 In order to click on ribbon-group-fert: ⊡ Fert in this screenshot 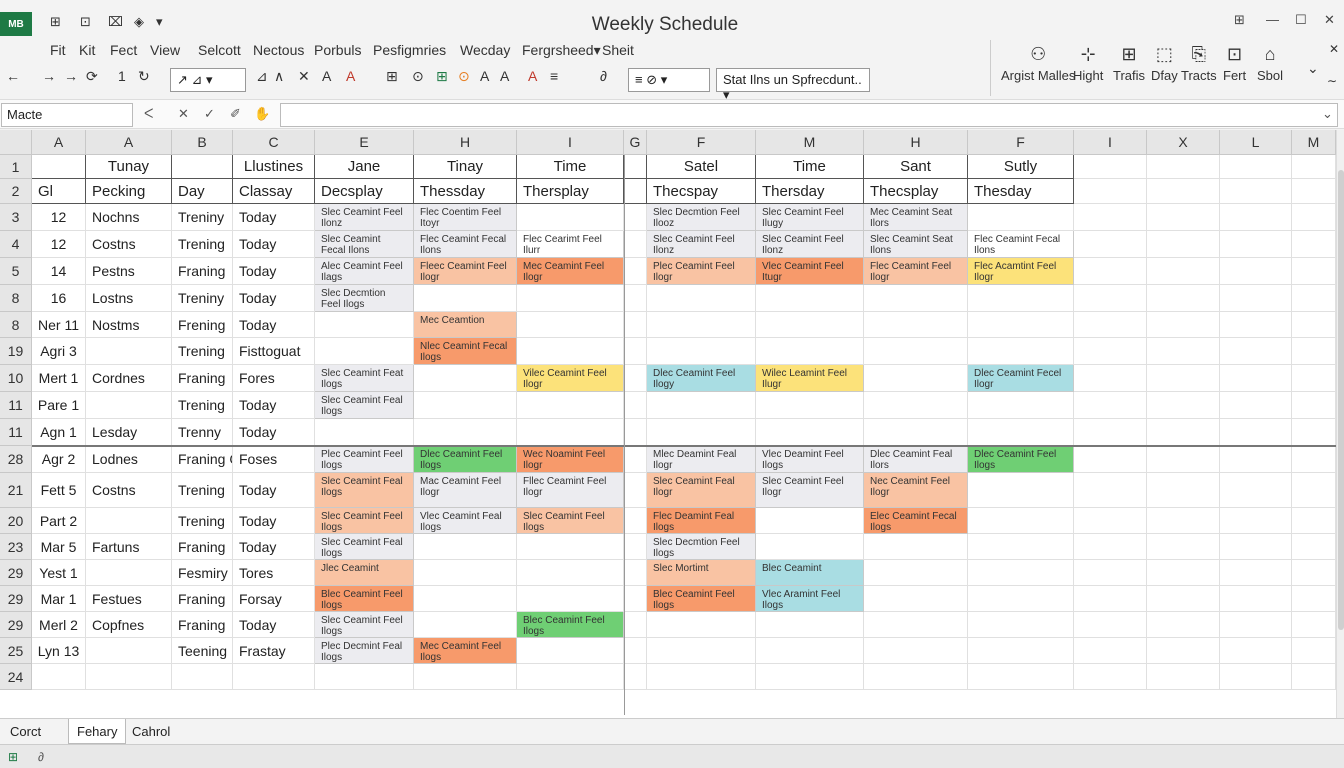, I will do `click(1234, 63)`.